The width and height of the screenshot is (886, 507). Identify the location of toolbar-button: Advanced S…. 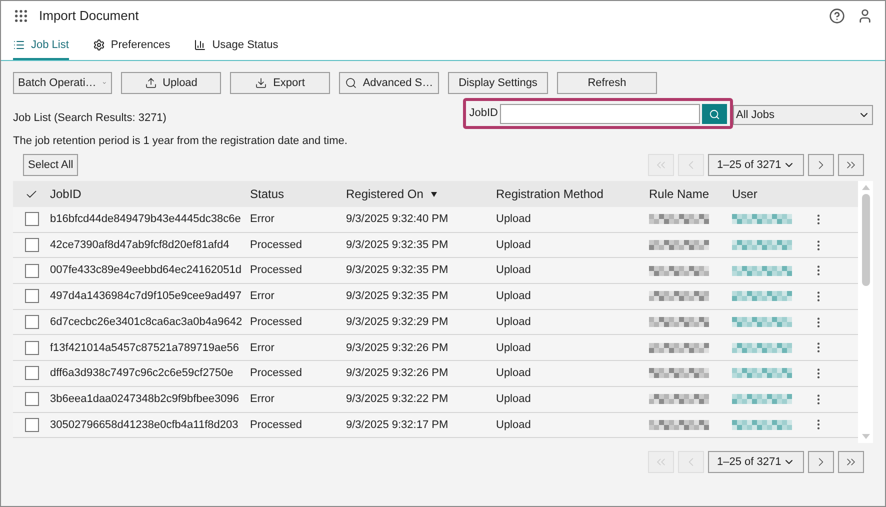
(389, 83).